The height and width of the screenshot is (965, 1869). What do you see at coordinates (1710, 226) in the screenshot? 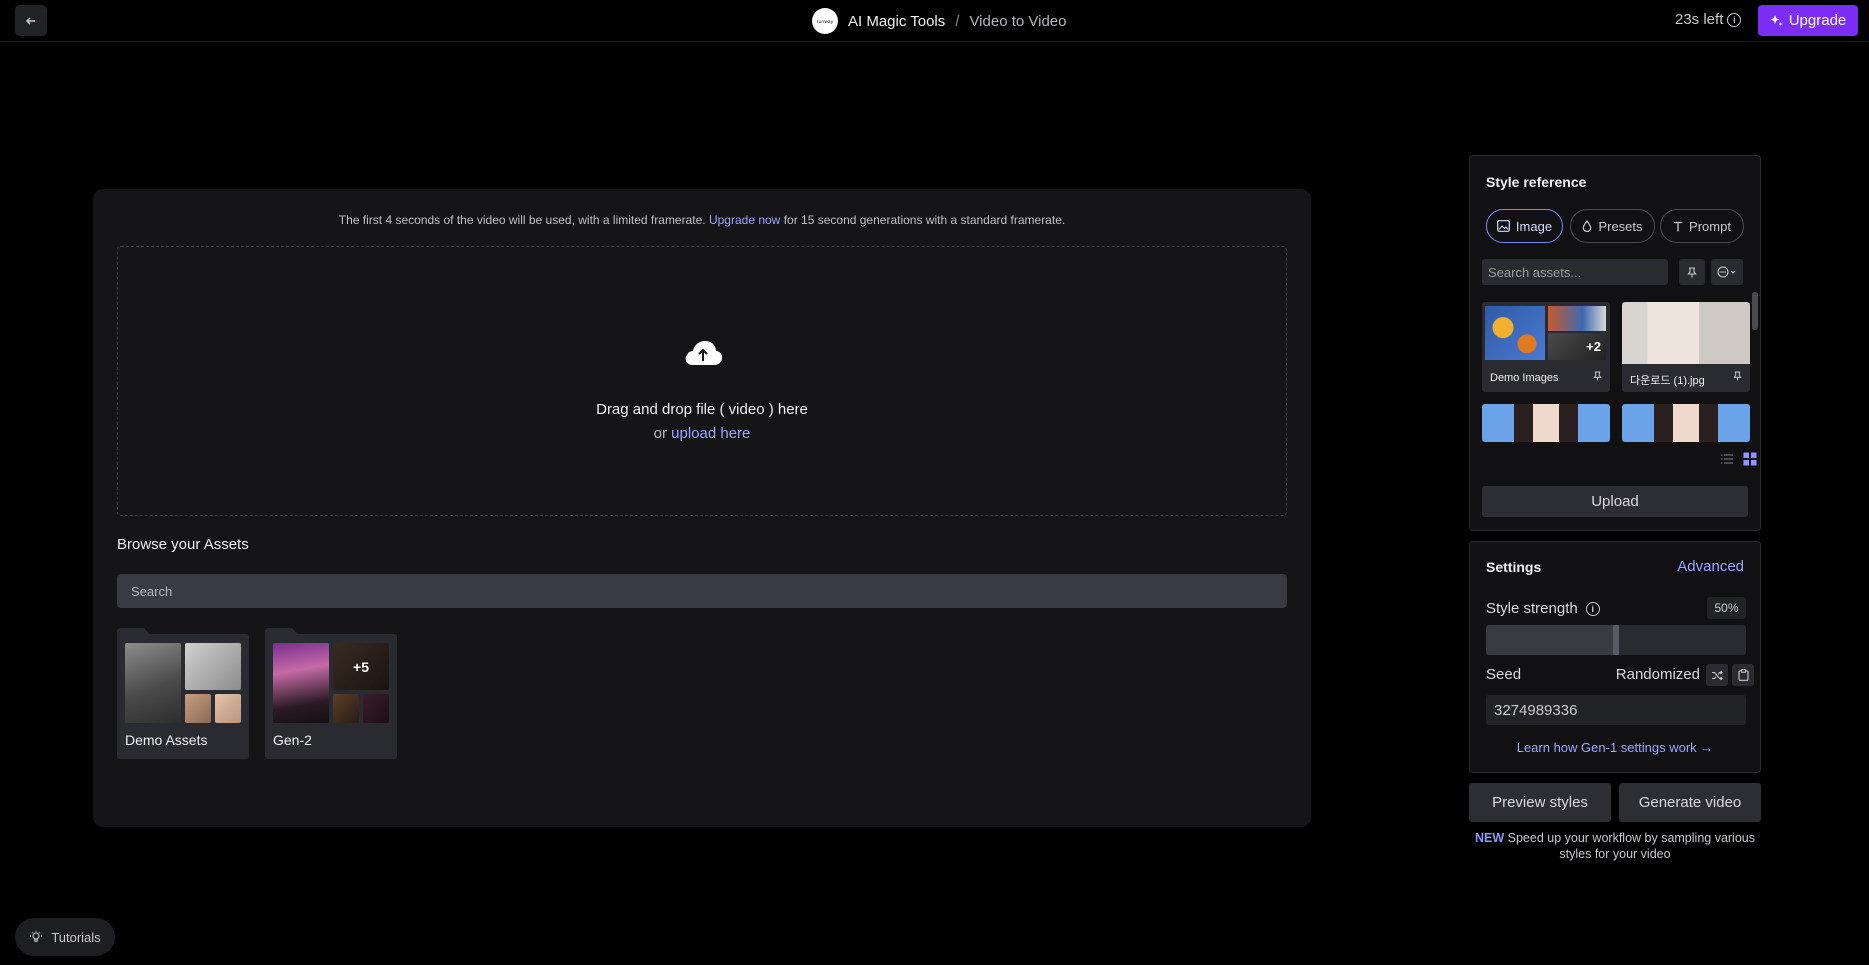
I see `tab-prompt-label: Prompt` at bounding box center [1710, 226].